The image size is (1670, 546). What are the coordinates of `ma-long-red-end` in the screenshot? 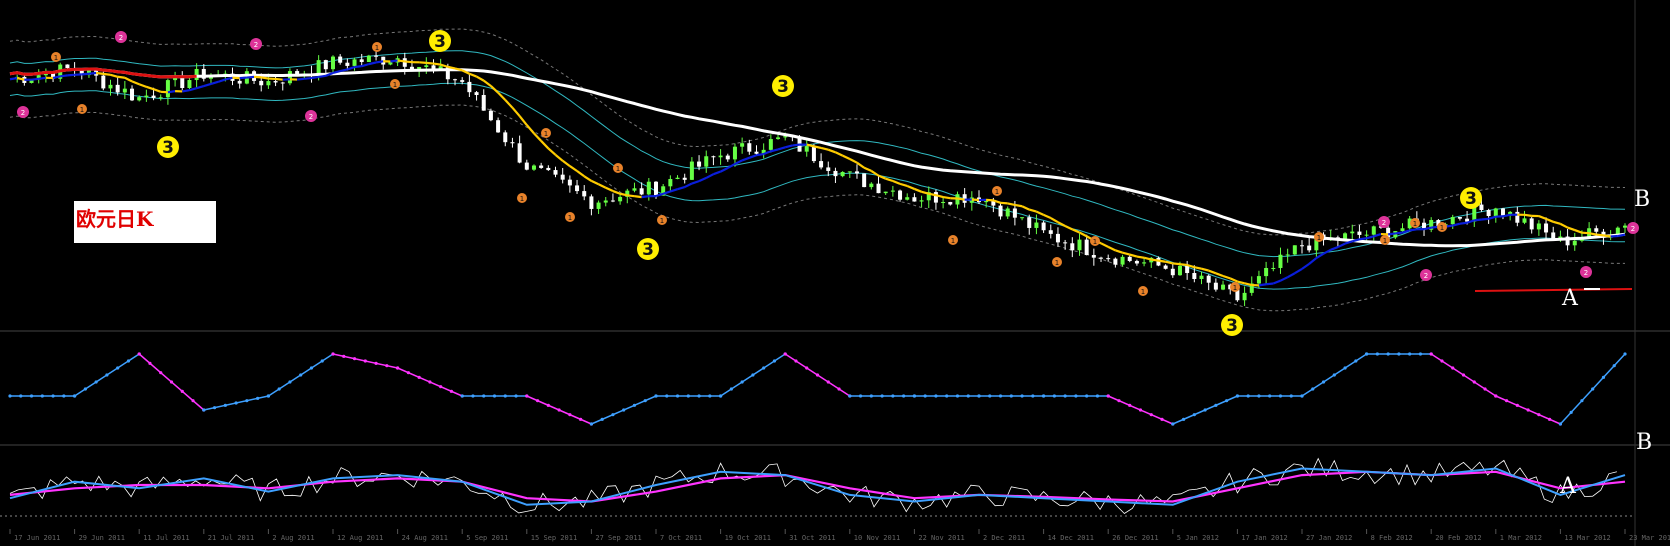 It's located at (1553, 290).